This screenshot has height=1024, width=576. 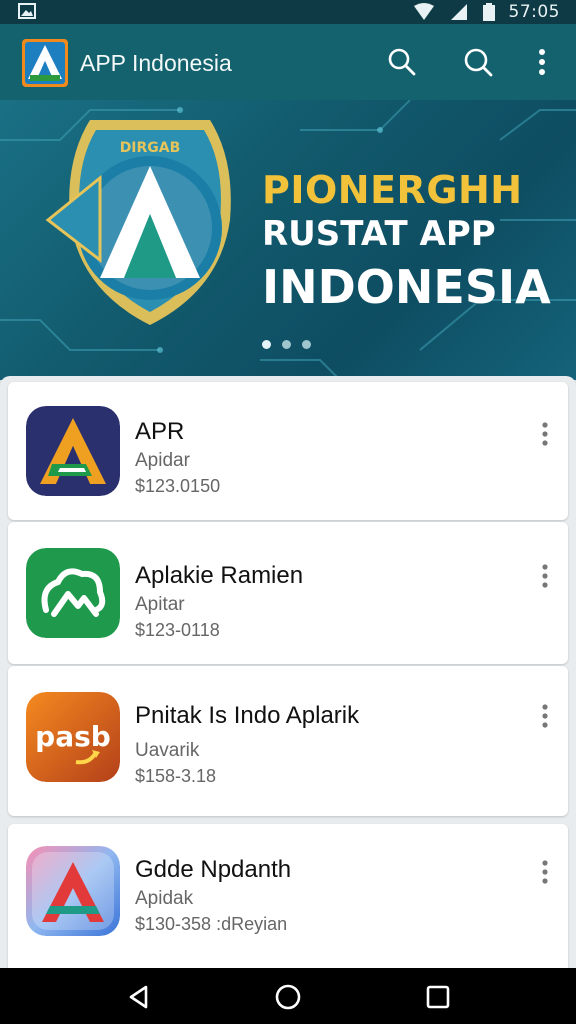 I want to click on banner-line-2: RUSTAT APP, so click(x=379, y=234).